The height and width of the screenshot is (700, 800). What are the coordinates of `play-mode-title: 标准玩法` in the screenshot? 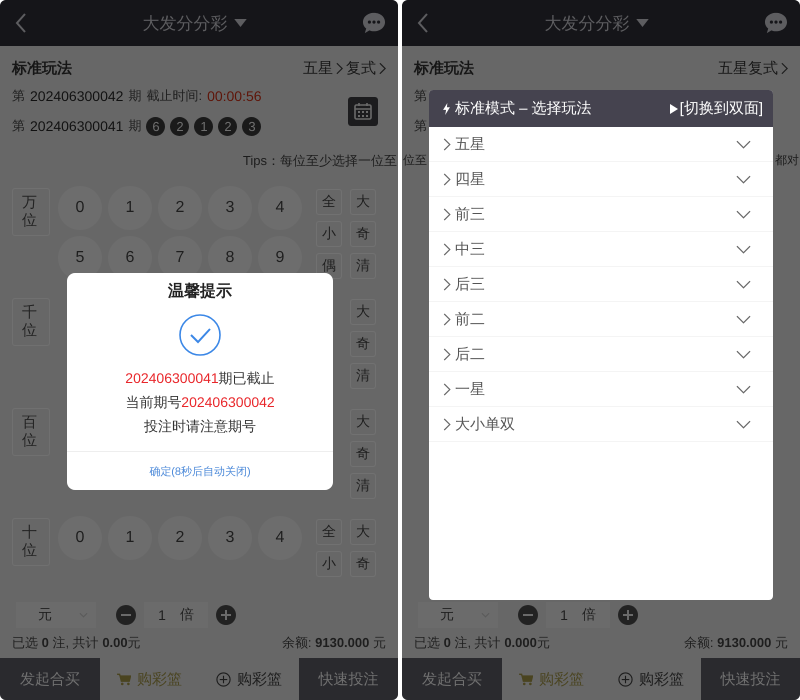 It's located at (42, 68).